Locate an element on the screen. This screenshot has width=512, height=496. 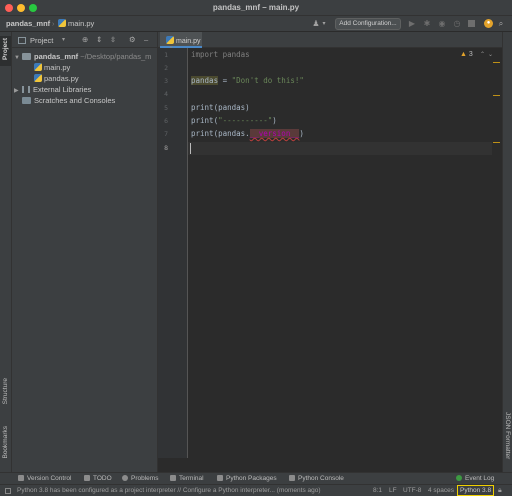
tool-todo: TODO is located at coordinates (98, 478).